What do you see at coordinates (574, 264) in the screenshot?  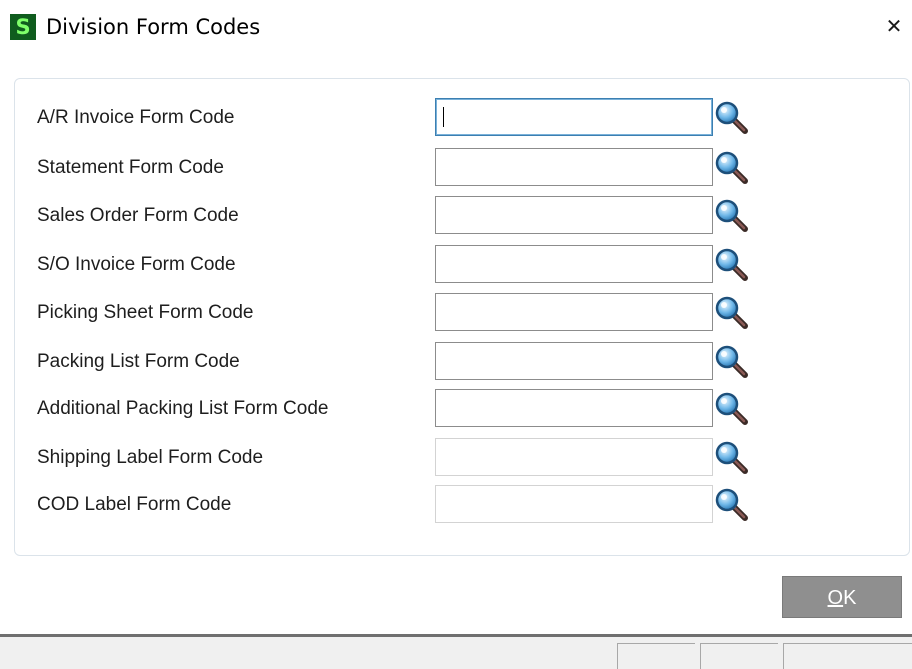 I see `so-invoice-form-code-input` at bounding box center [574, 264].